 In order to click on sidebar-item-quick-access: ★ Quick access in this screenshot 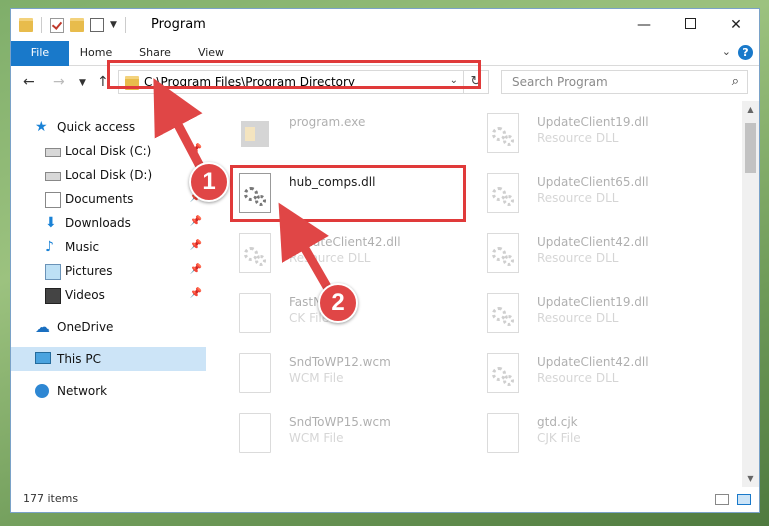, I will do `click(108, 127)`.